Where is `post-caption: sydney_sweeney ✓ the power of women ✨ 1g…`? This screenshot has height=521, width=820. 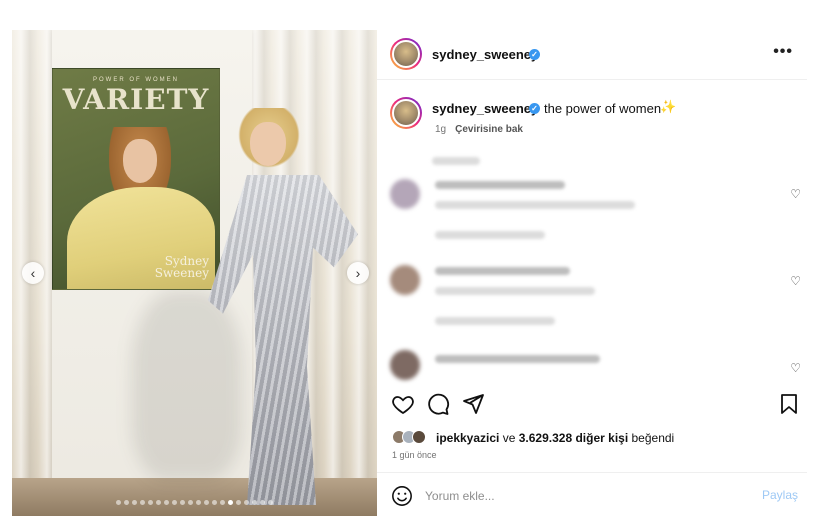 post-caption: sydney_sweeney ✓ the power of women ✨ 1g… is located at coordinates (592, 110).